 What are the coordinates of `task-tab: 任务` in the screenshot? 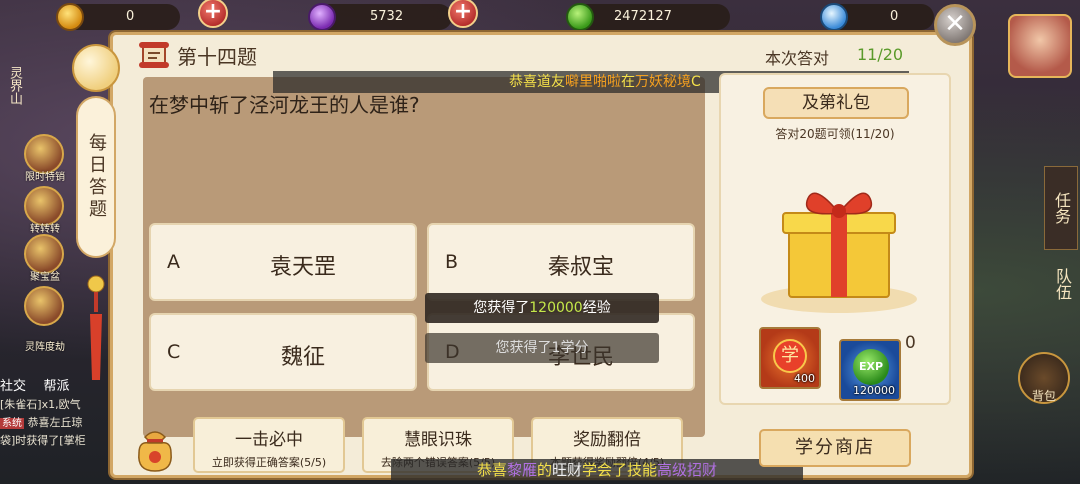 It's located at (1061, 208).